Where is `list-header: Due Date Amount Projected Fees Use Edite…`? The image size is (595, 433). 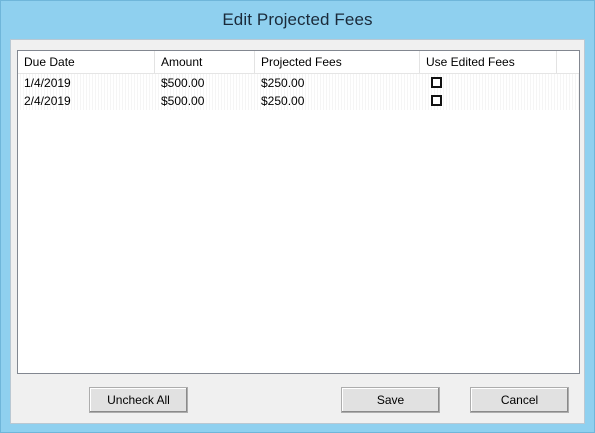 list-header: Due Date Amount Projected Fees Use Edite… is located at coordinates (298, 62).